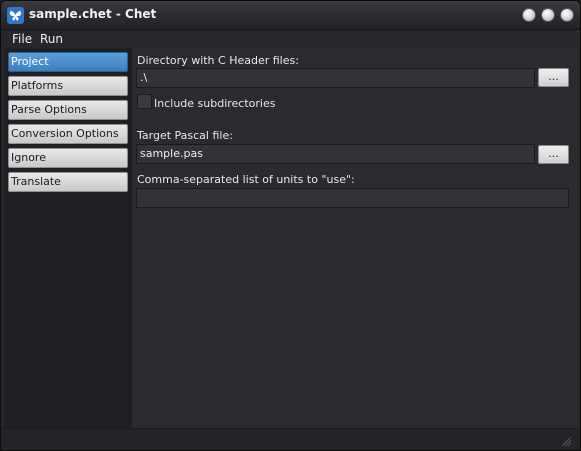 This screenshot has height=451, width=581. Describe the element at coordinates (290, 39) in the screenshot. I see `menu-bar: File Run` at that location.